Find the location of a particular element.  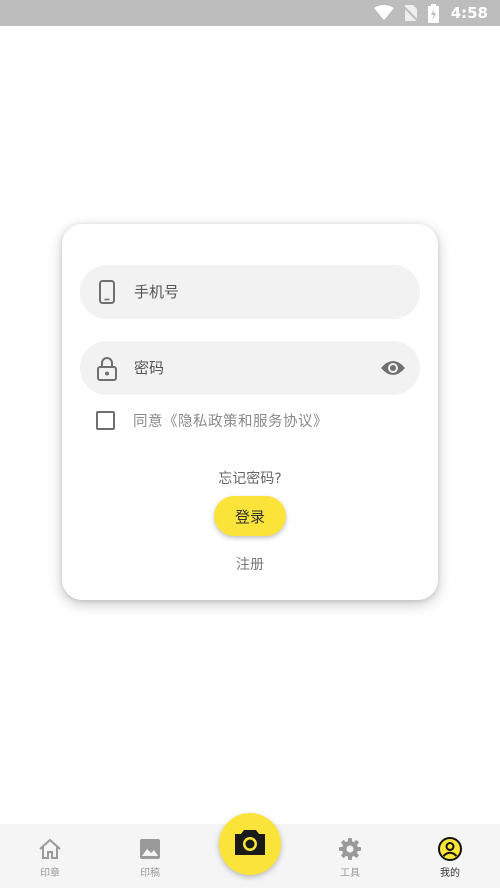

image-icon is located at coordinates (150, 849).